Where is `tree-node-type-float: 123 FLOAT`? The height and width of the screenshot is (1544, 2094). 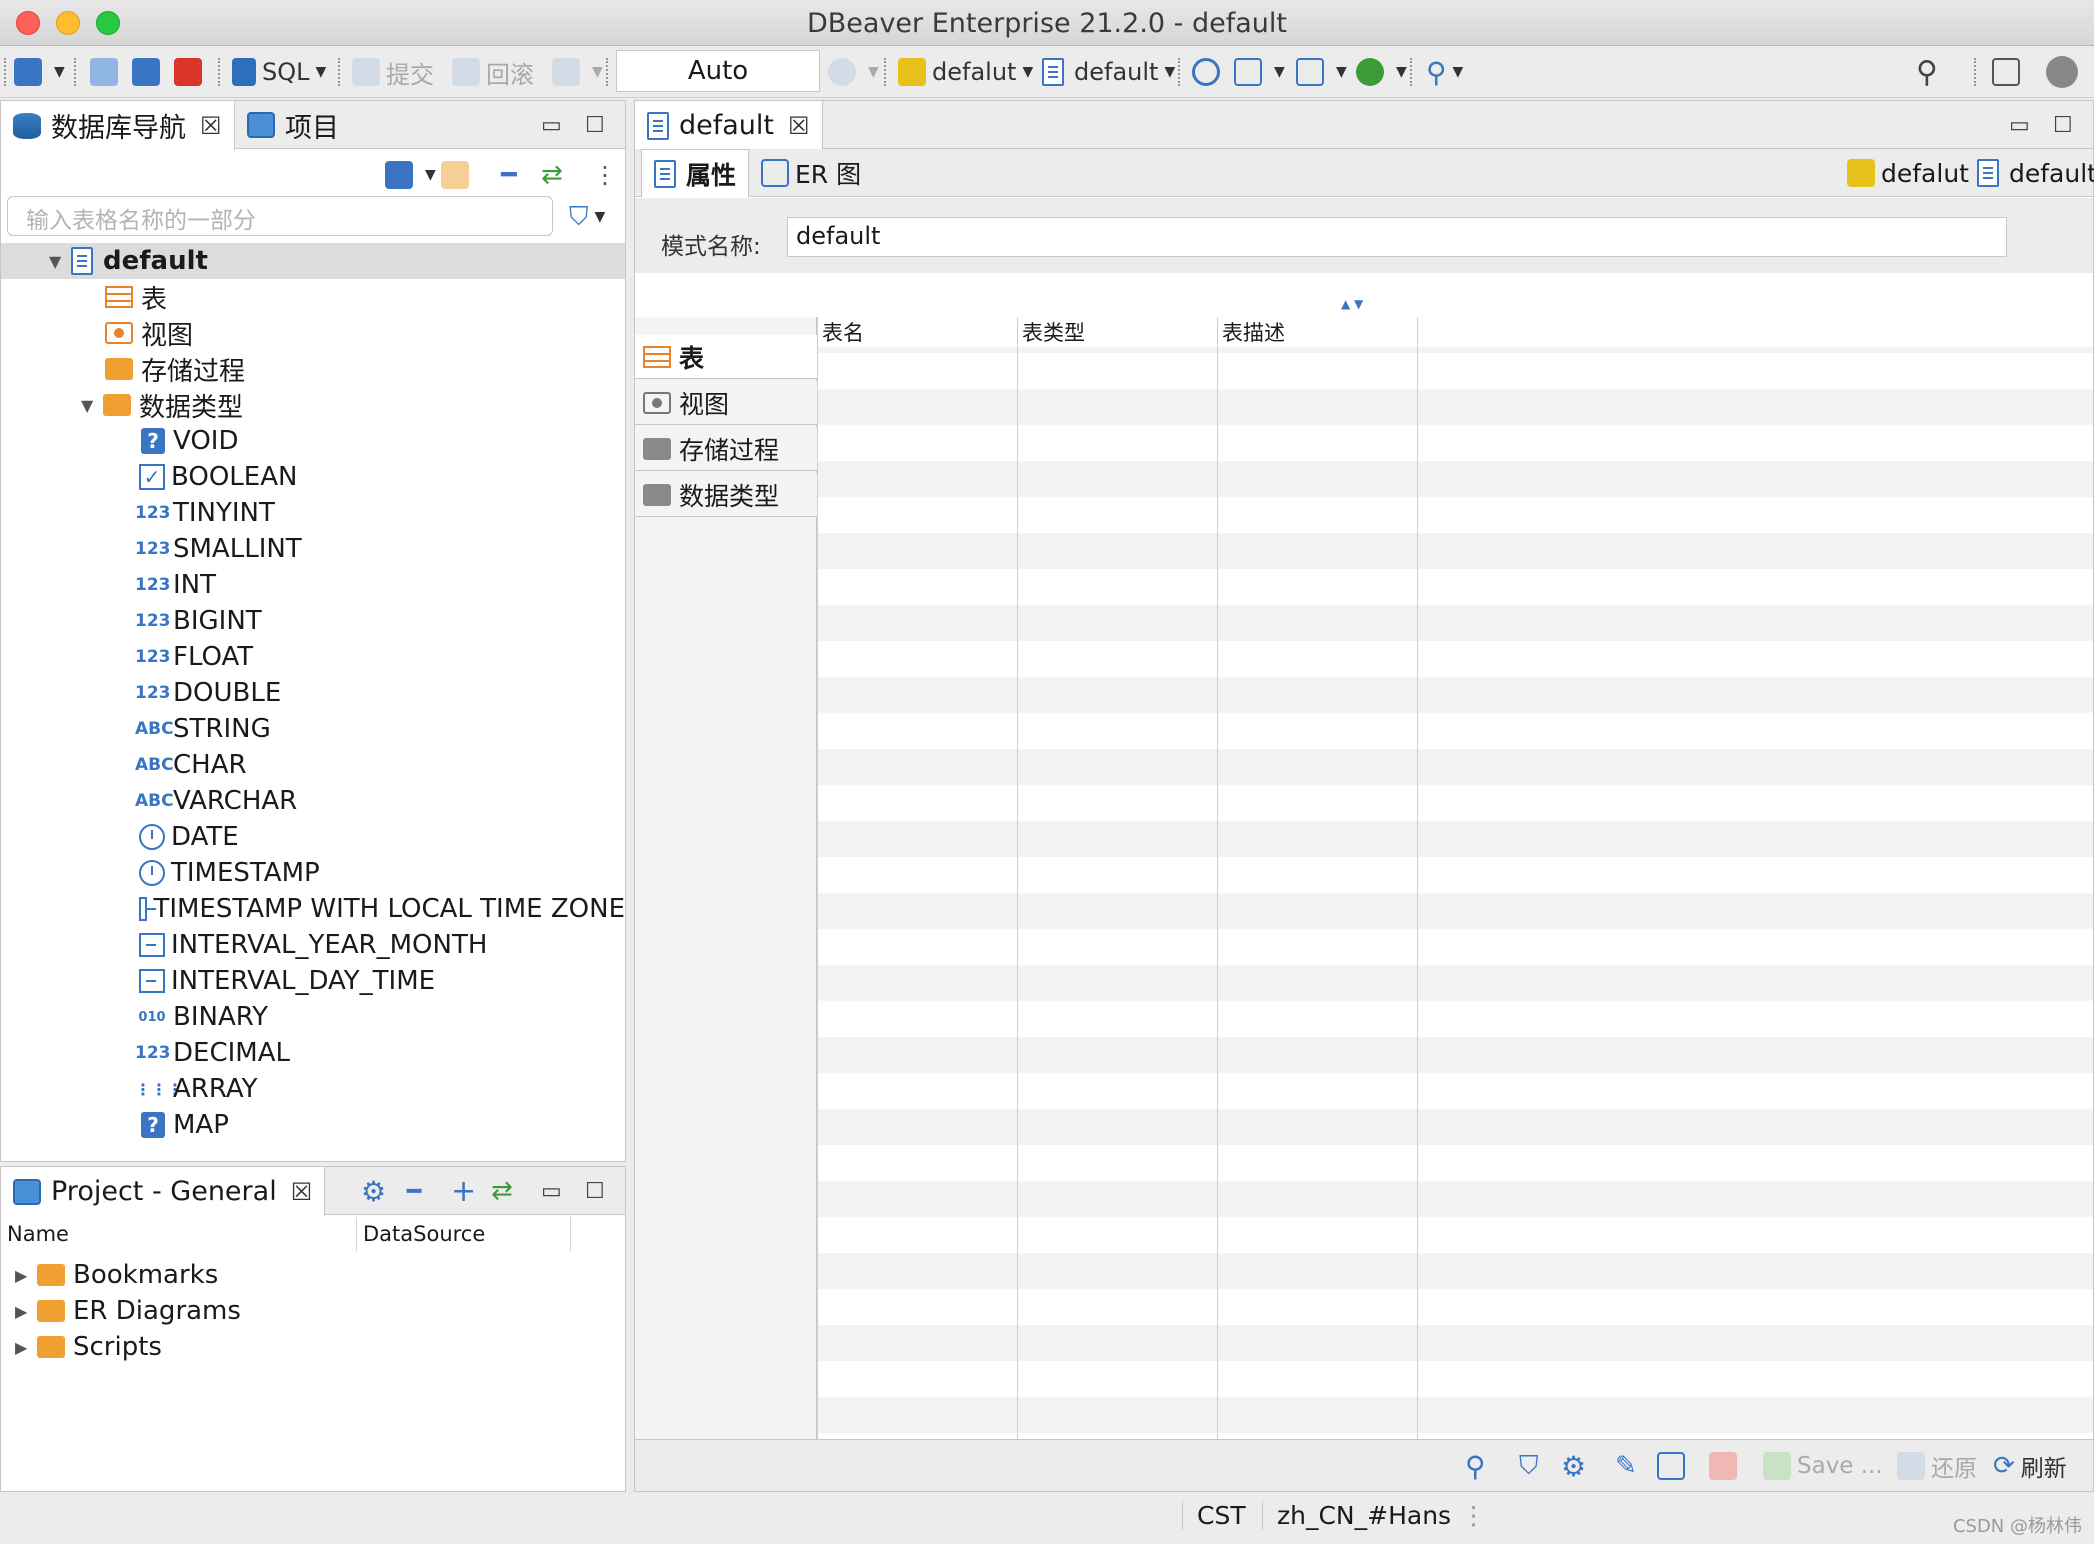
tree-node-type-float: 123 FLOAT is located at coordinates (313, 657).